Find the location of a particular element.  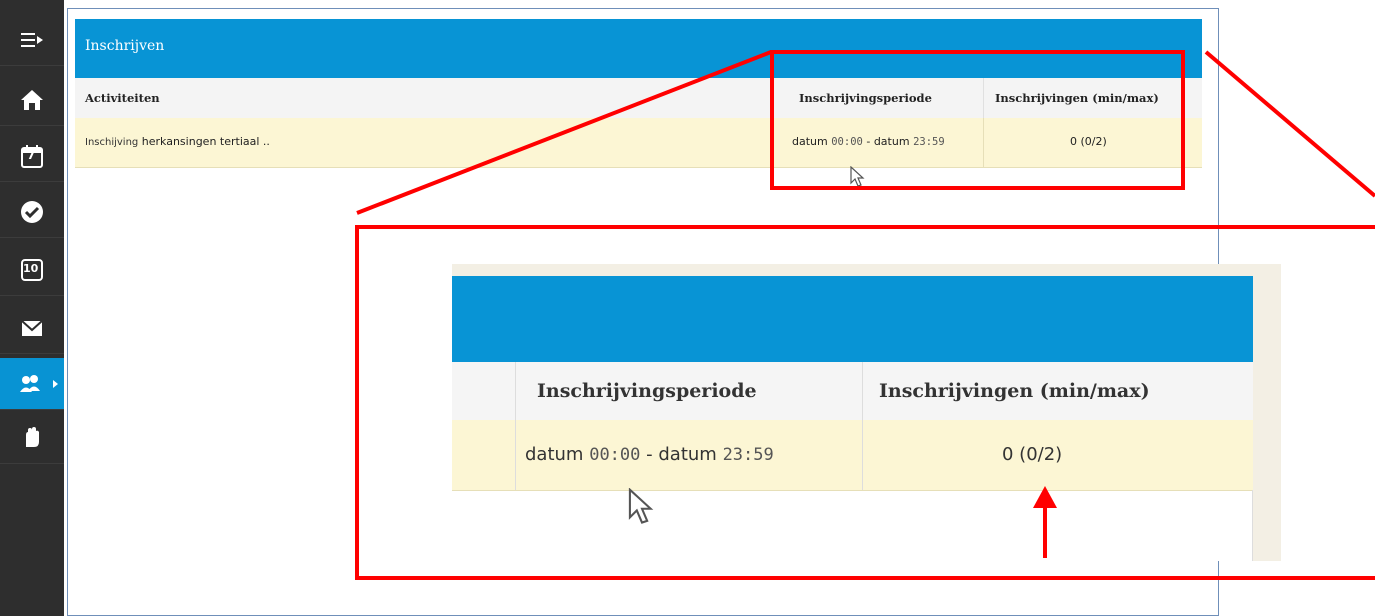

sidebar-item-grades: 10 is located at coordinates (32, 270).